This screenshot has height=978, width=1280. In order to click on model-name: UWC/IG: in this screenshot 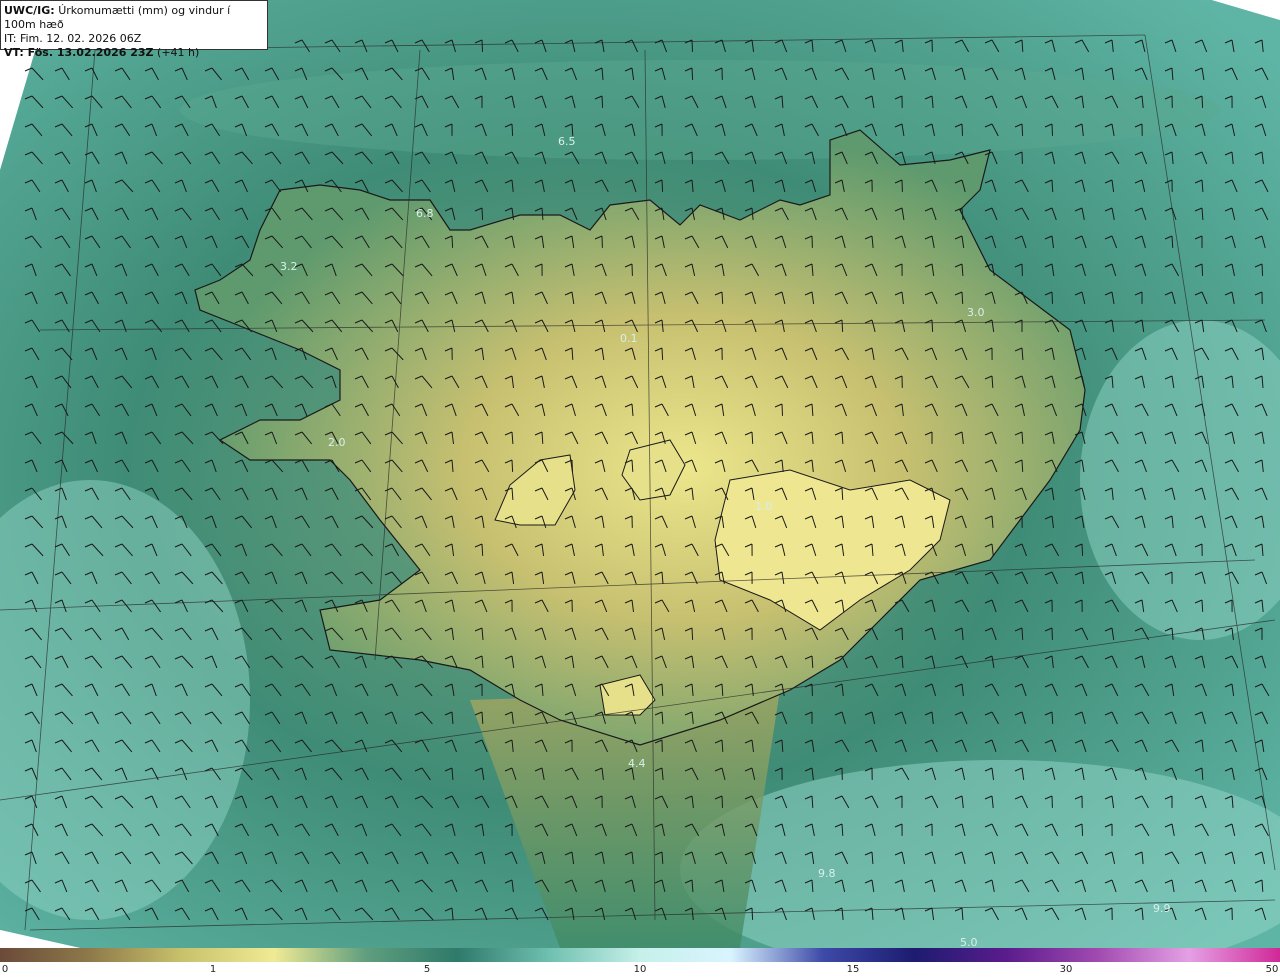, I will do `click(29, 10)`.